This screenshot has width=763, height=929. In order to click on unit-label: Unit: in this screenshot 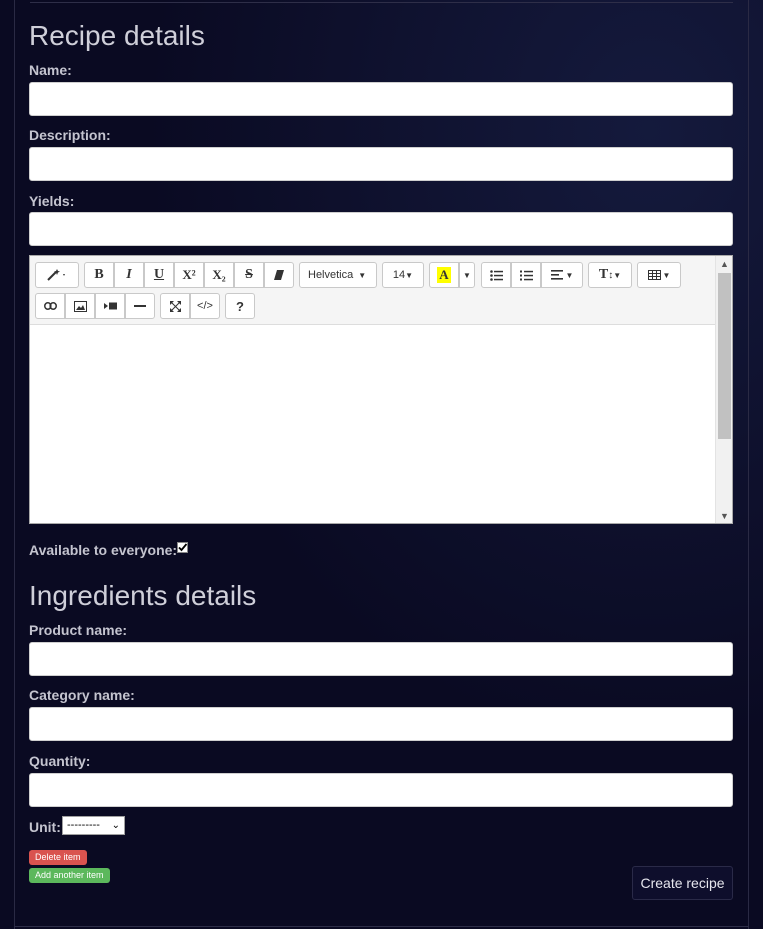, I will do `click(45, 827)`.